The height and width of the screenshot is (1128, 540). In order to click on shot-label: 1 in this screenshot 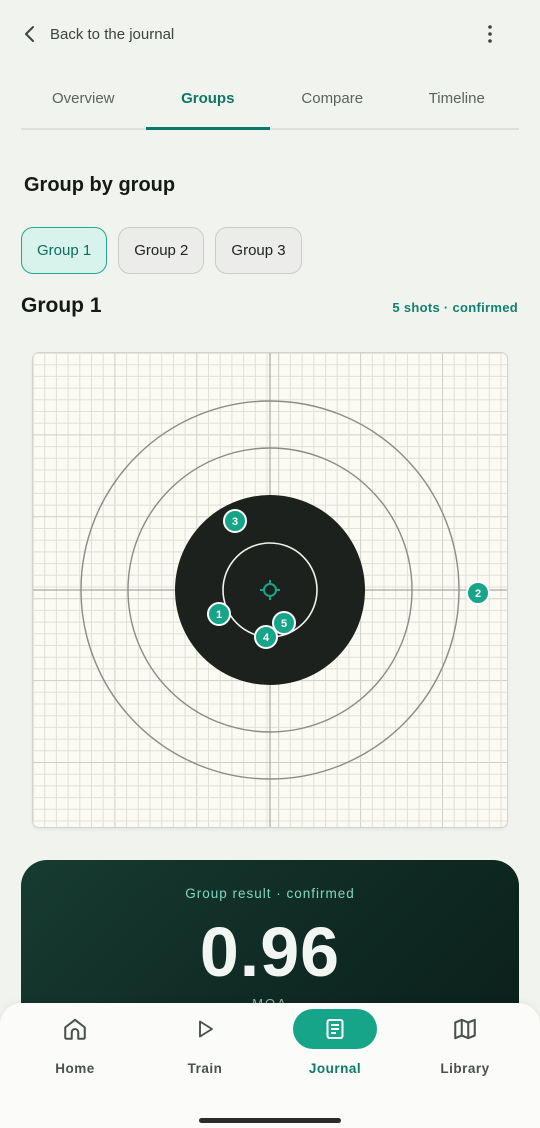, I will do `click(219, 615)`.